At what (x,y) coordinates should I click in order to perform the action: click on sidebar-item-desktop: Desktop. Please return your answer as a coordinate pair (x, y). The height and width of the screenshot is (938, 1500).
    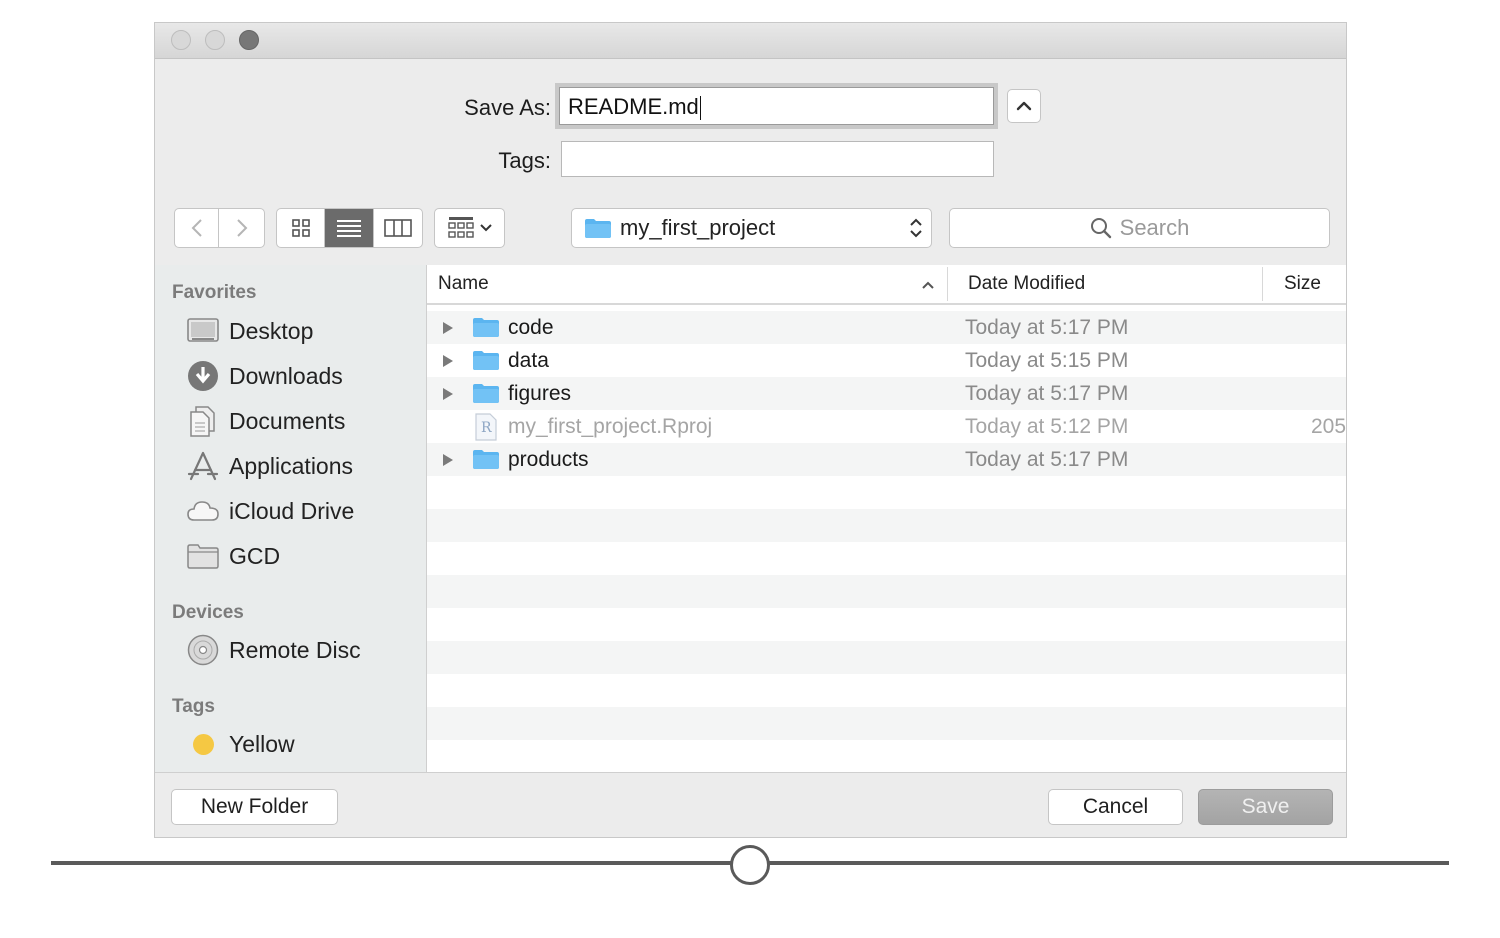
    Looking at the image, I should click on (249, 331).